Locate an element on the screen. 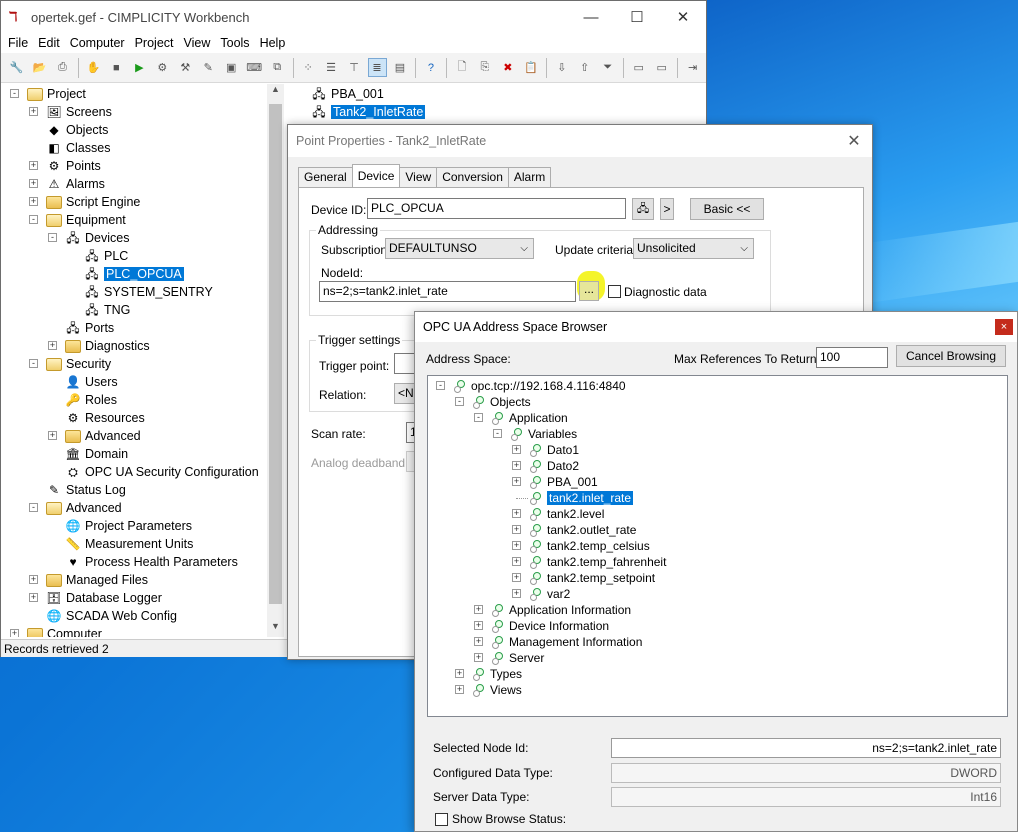  properties-tool-icon: 🔧 is located at coordinates (16, 67).